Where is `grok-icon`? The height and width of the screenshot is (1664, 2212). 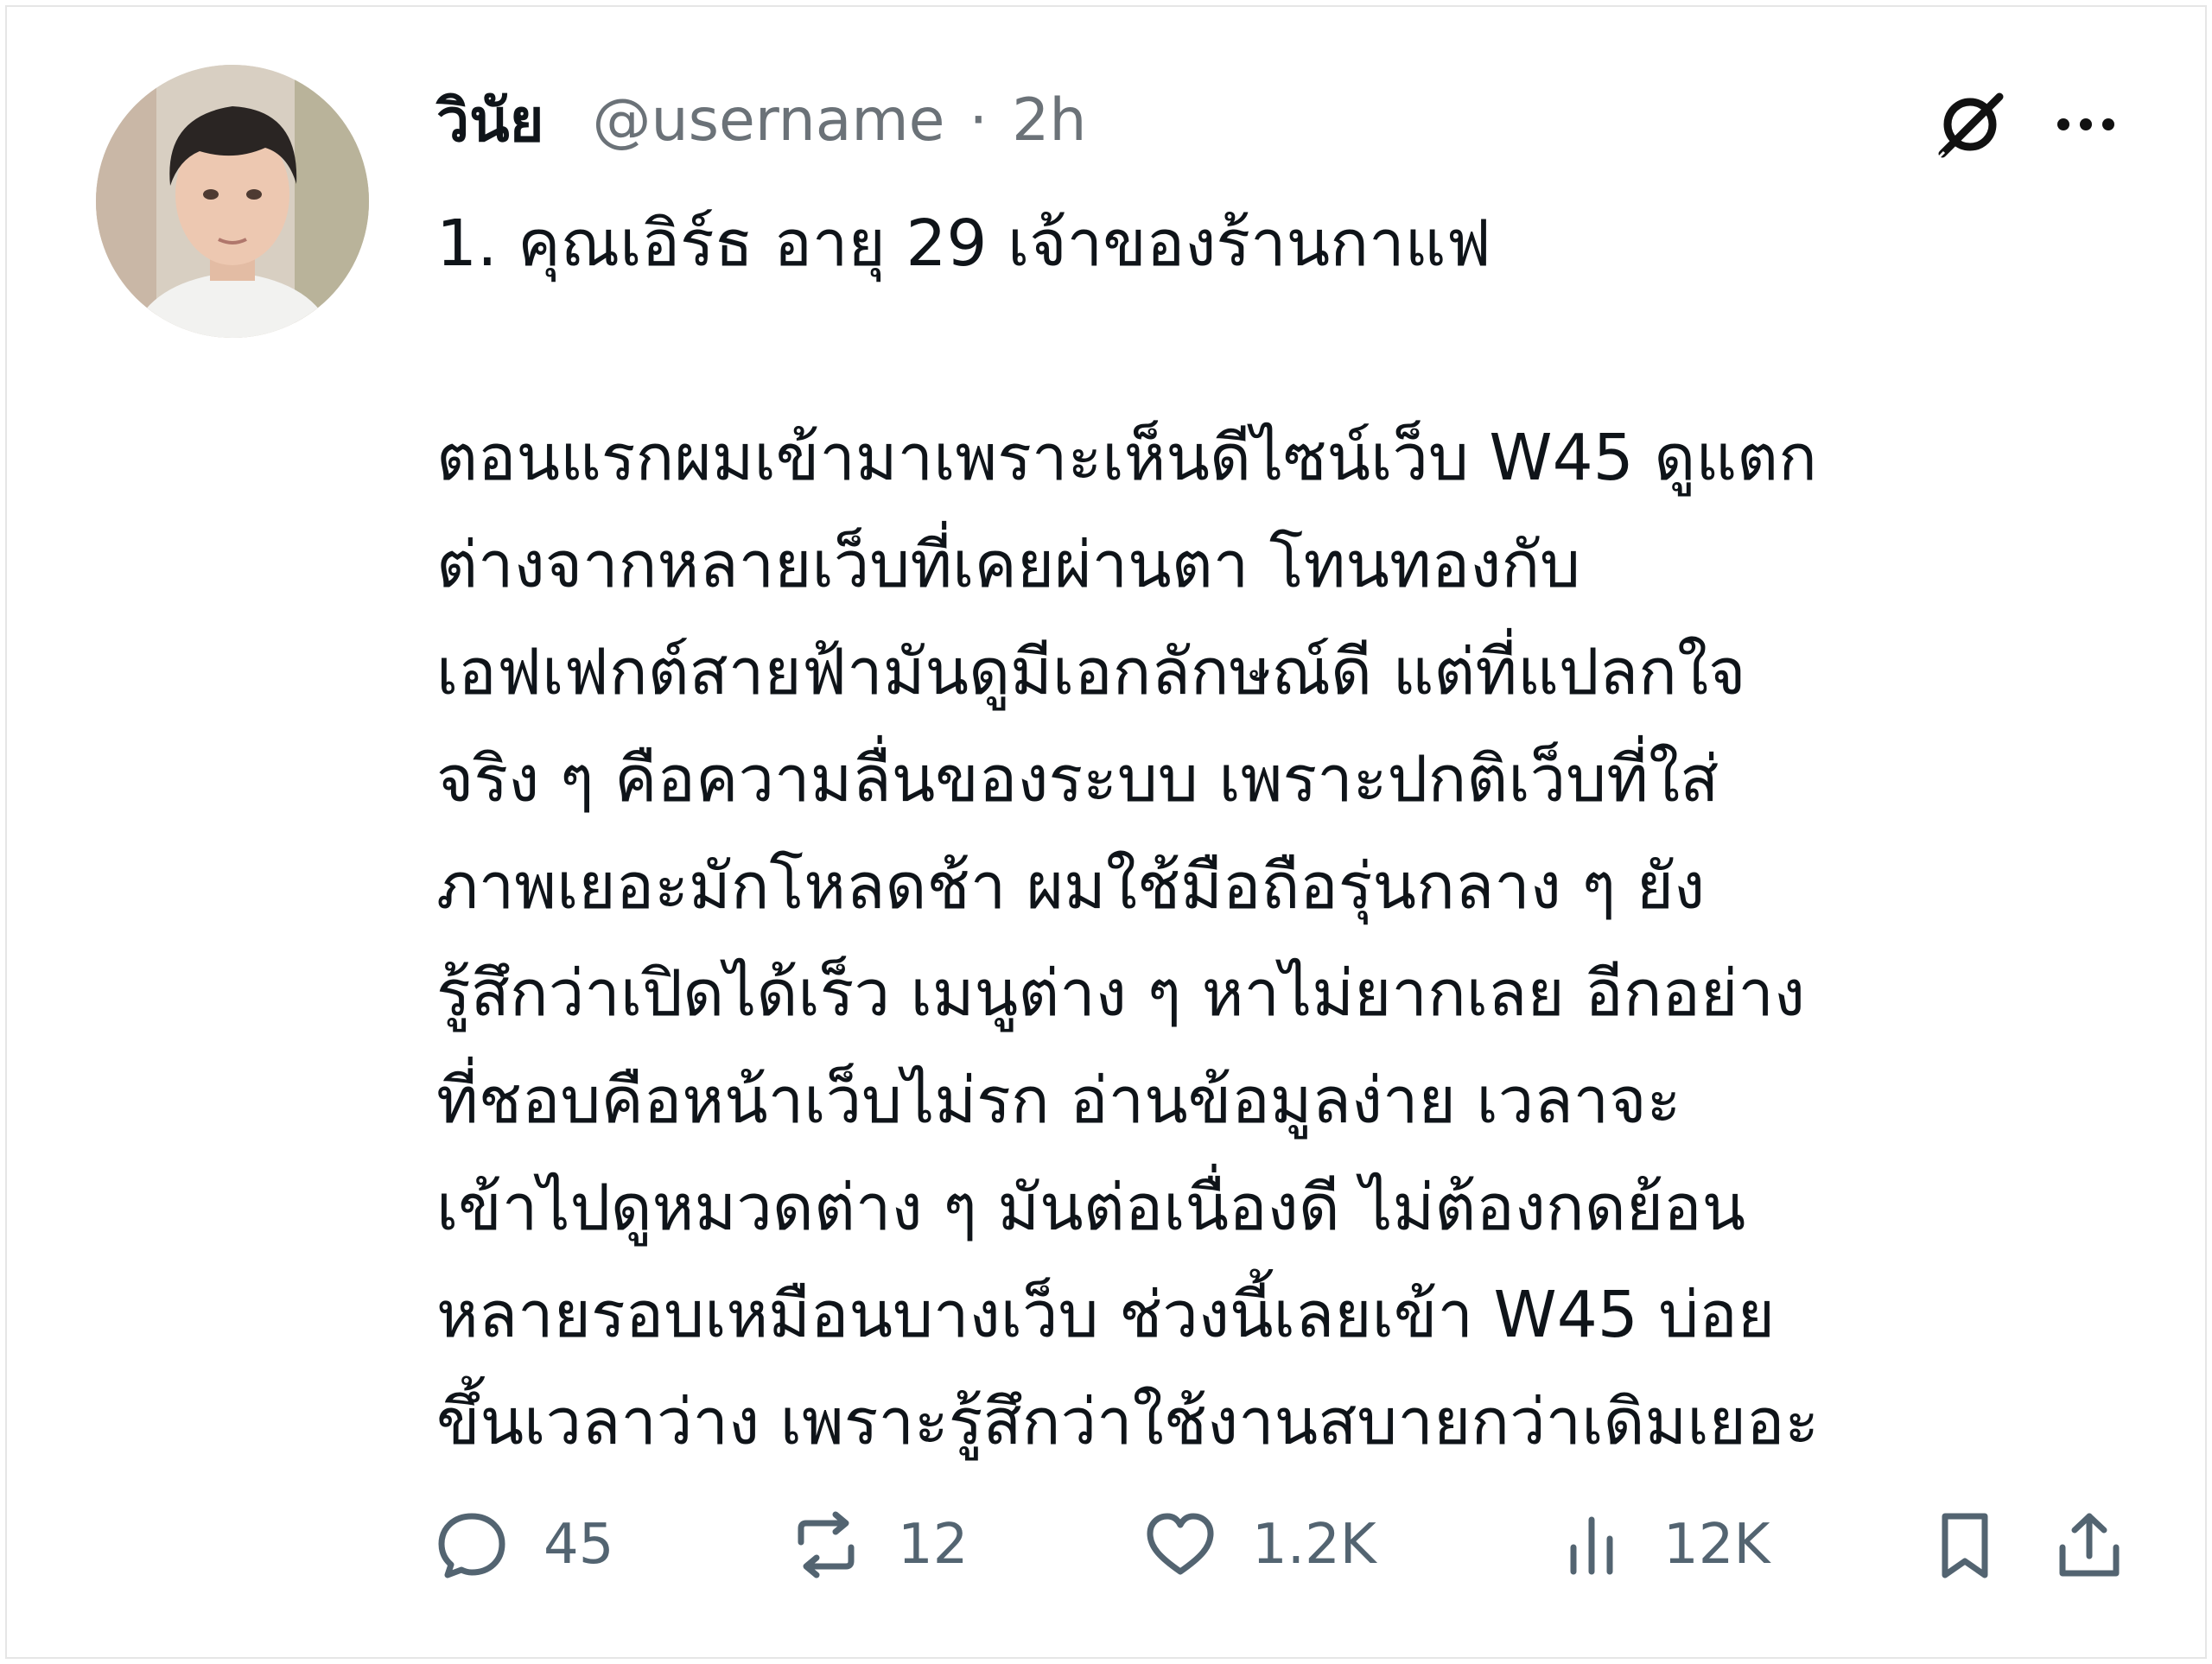
grok-icon is located at coordinates (1970, 124).